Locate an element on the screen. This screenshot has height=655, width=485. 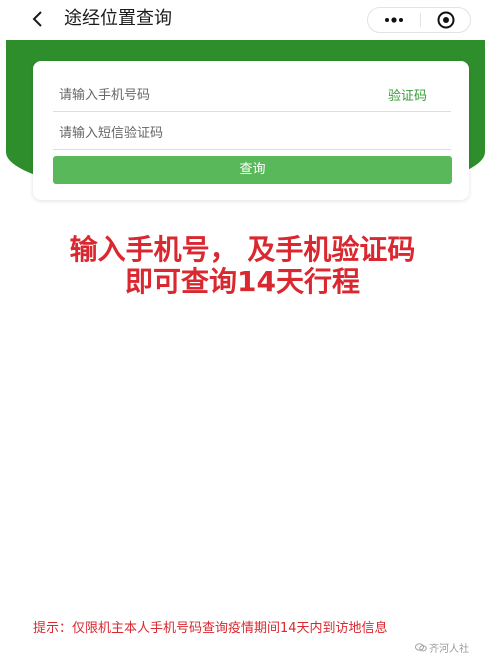
wechat-icon is located at coordinates (421, 649).